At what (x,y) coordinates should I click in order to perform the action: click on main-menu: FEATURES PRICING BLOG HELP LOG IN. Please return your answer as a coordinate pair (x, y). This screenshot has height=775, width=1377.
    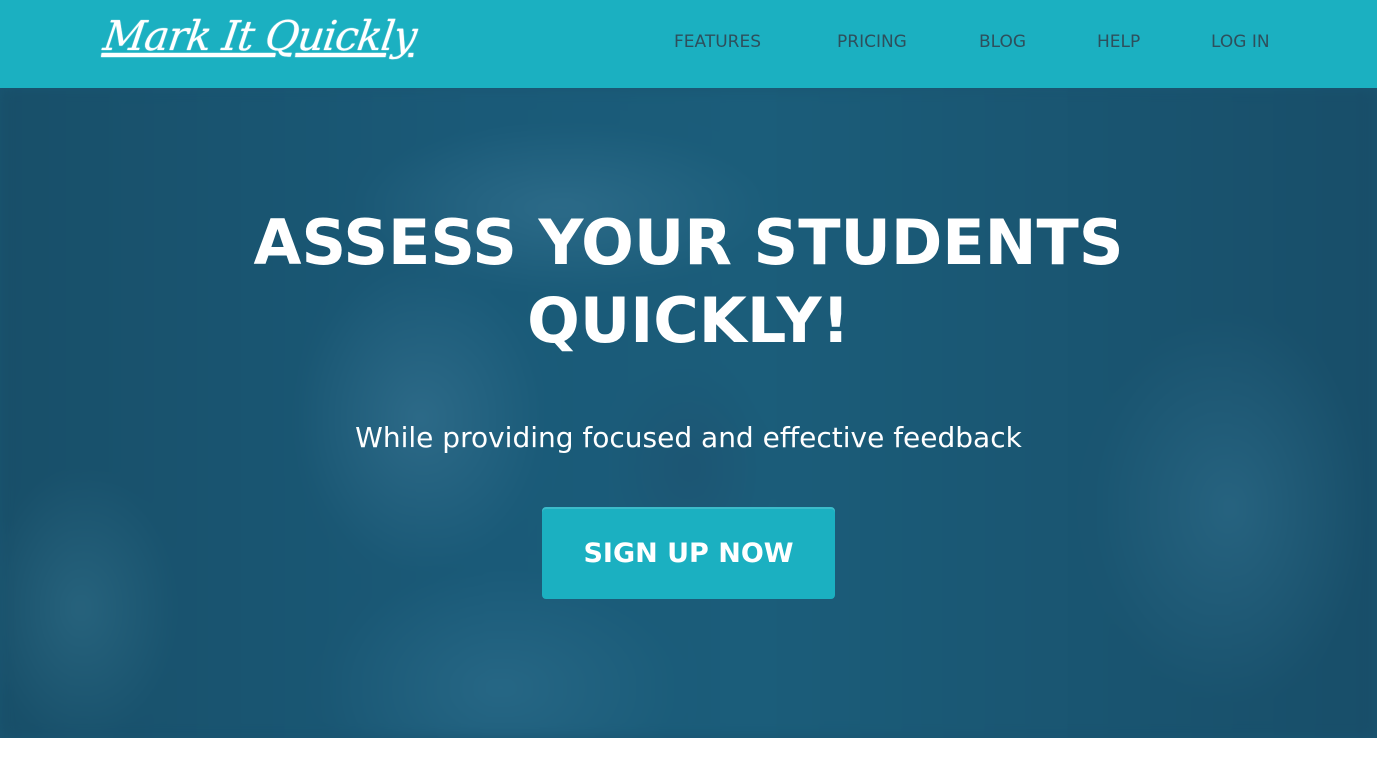
    Looking at the image, I should click on (688, 43).